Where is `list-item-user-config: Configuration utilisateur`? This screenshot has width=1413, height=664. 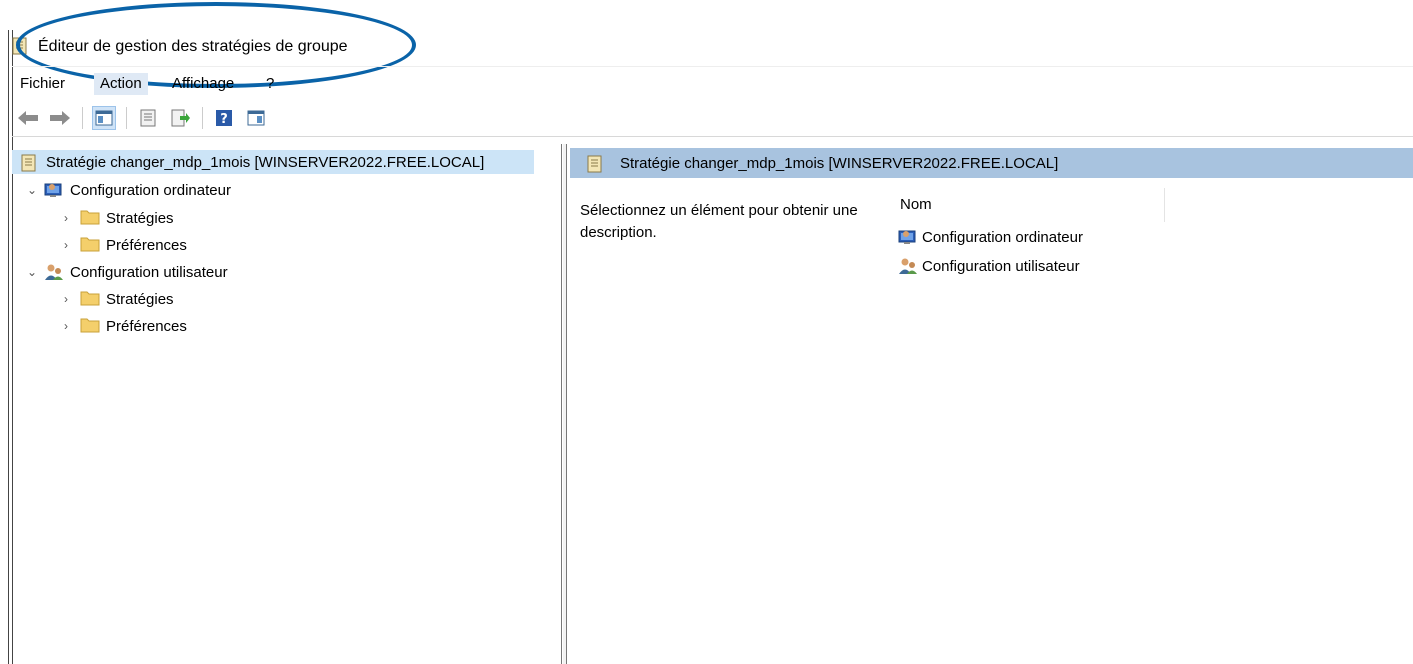 list-item-user-config: Configuration utilisateur is located at coordinates (989, 266).